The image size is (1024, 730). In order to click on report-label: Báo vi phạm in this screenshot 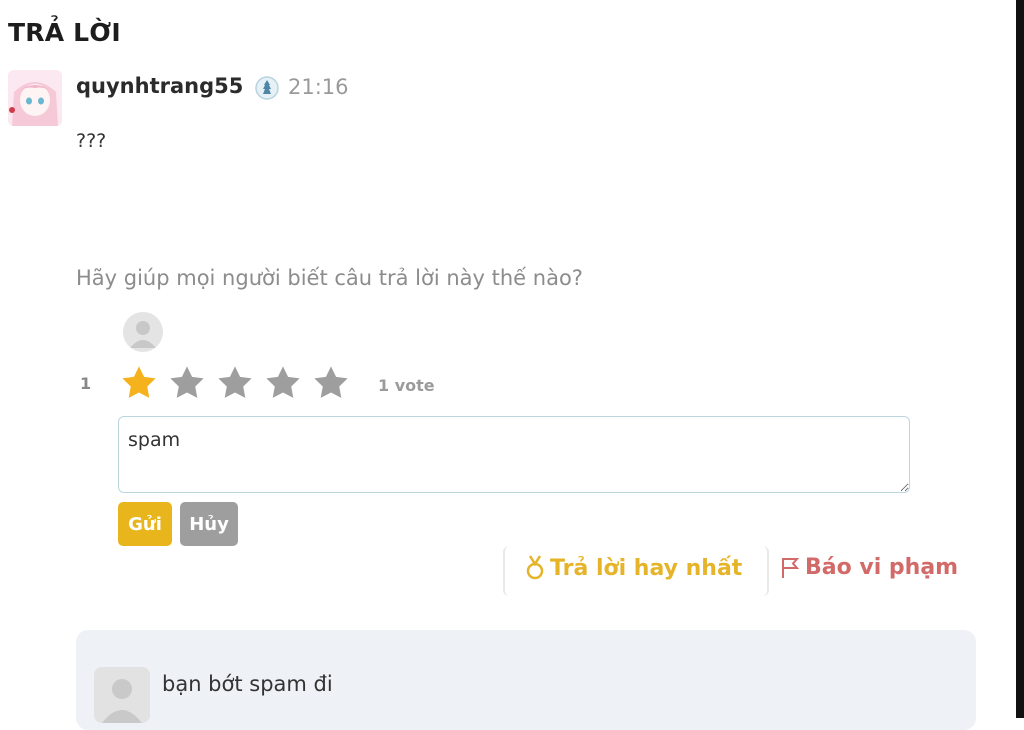, I will do `click(882, 567)`.